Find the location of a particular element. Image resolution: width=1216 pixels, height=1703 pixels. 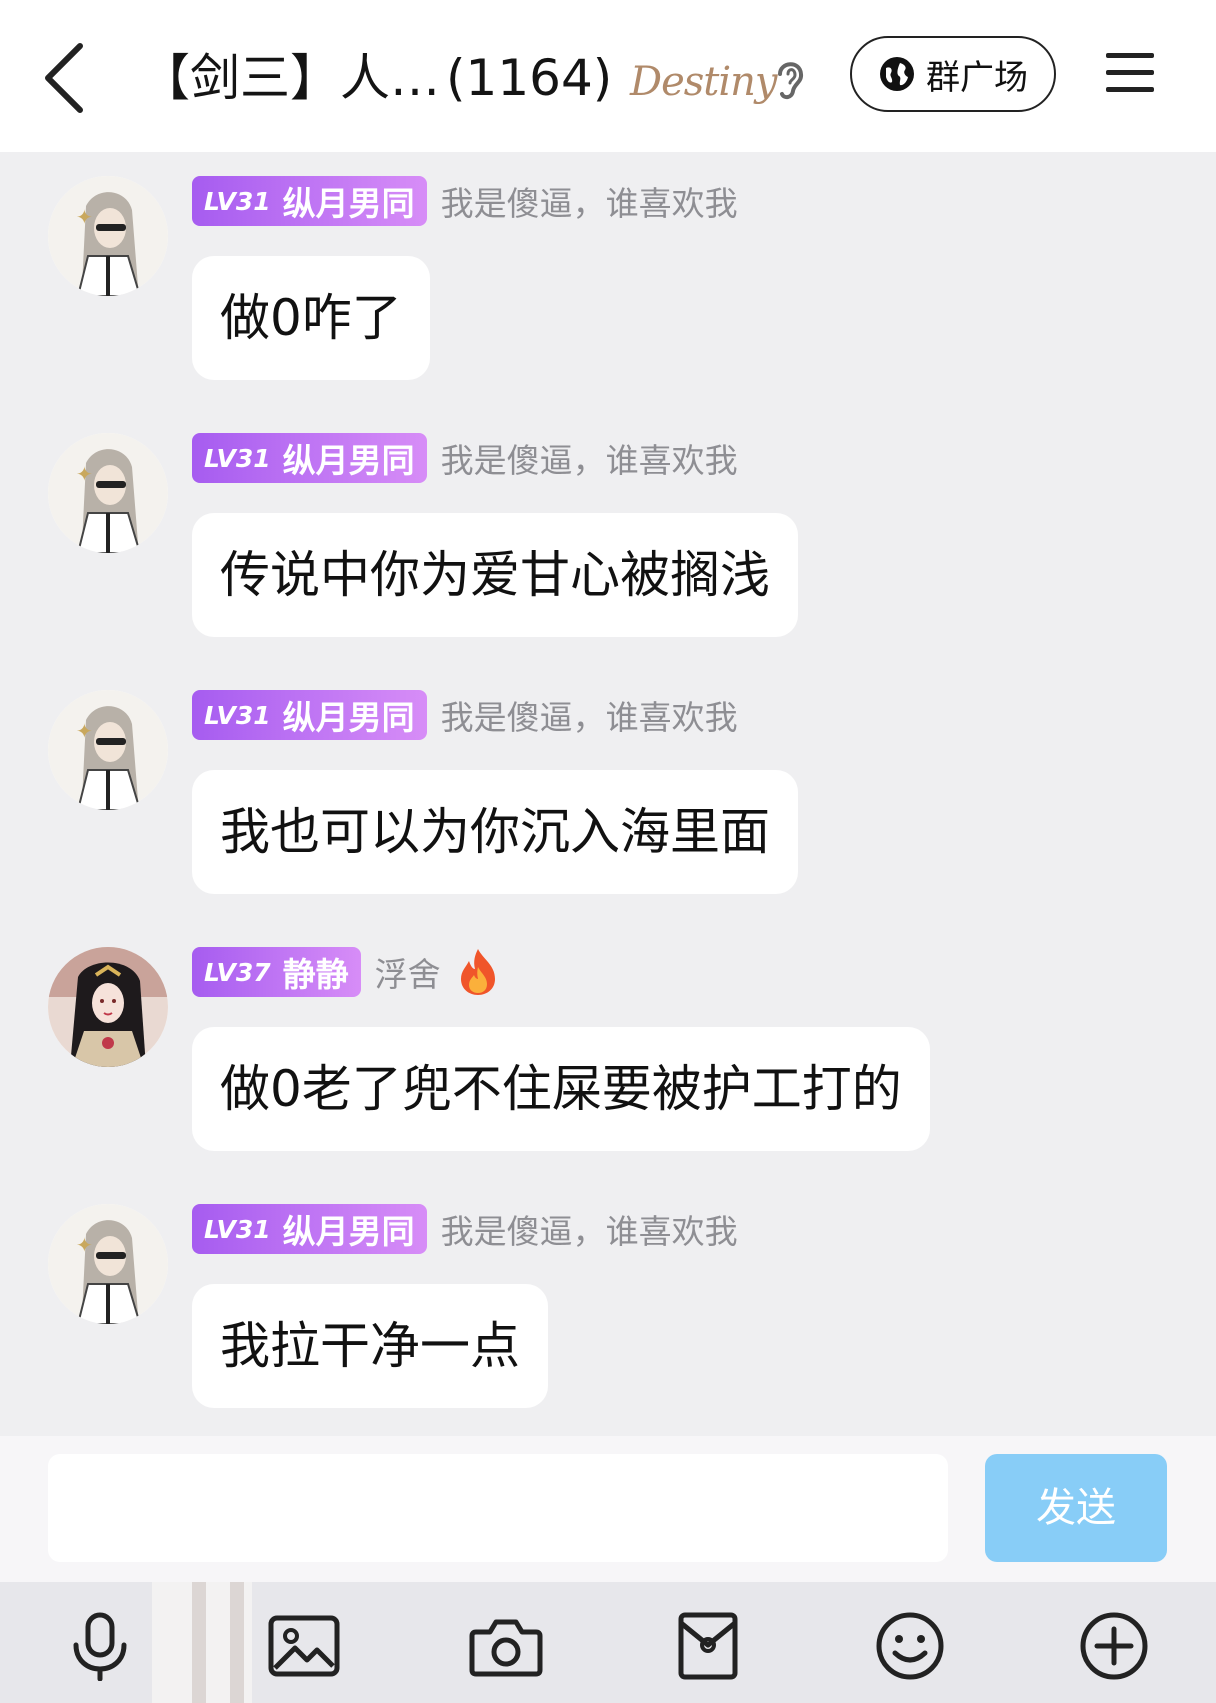

fire-icon is located at coordinates (477, 972).